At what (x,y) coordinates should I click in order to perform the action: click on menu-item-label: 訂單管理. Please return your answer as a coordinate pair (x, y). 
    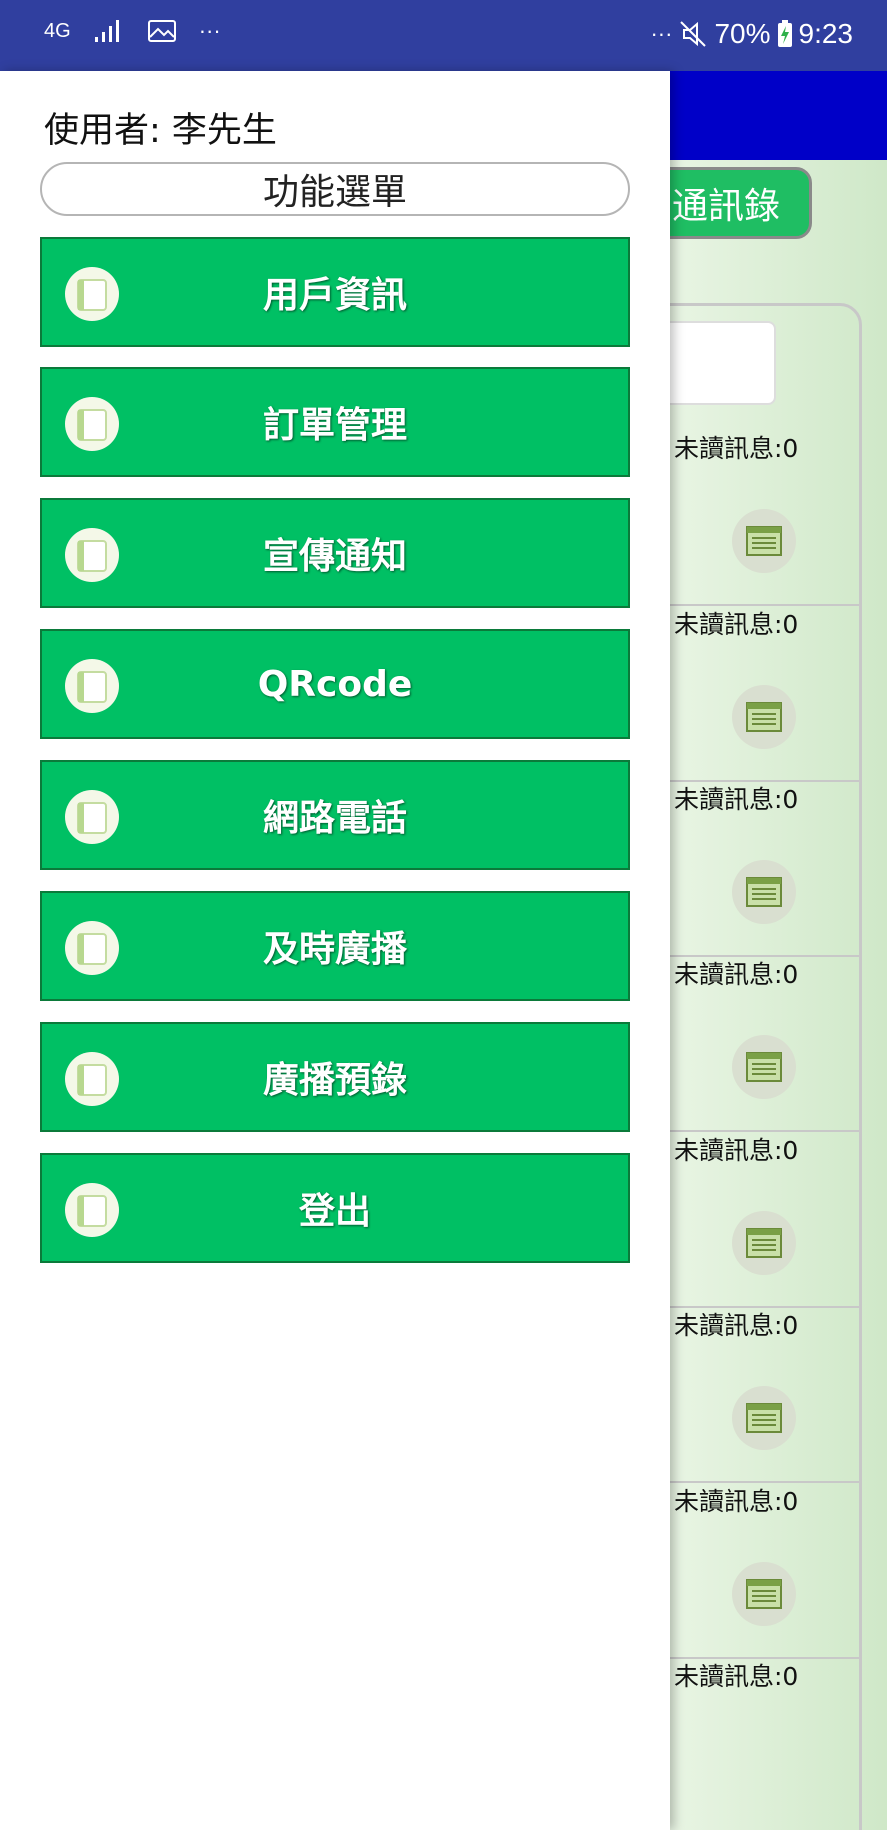
    Looking at the image, I should click on (334, 425).